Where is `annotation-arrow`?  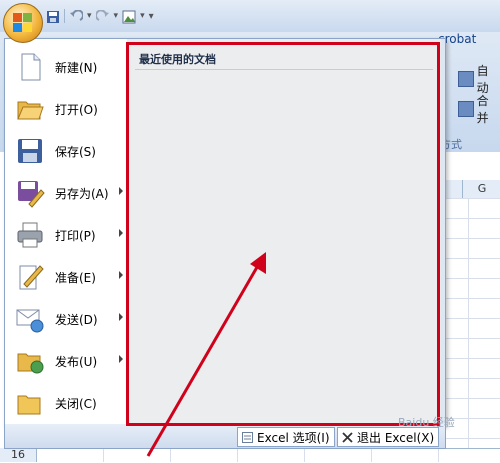
annotation-arrow is located at coordinates (206, 354).